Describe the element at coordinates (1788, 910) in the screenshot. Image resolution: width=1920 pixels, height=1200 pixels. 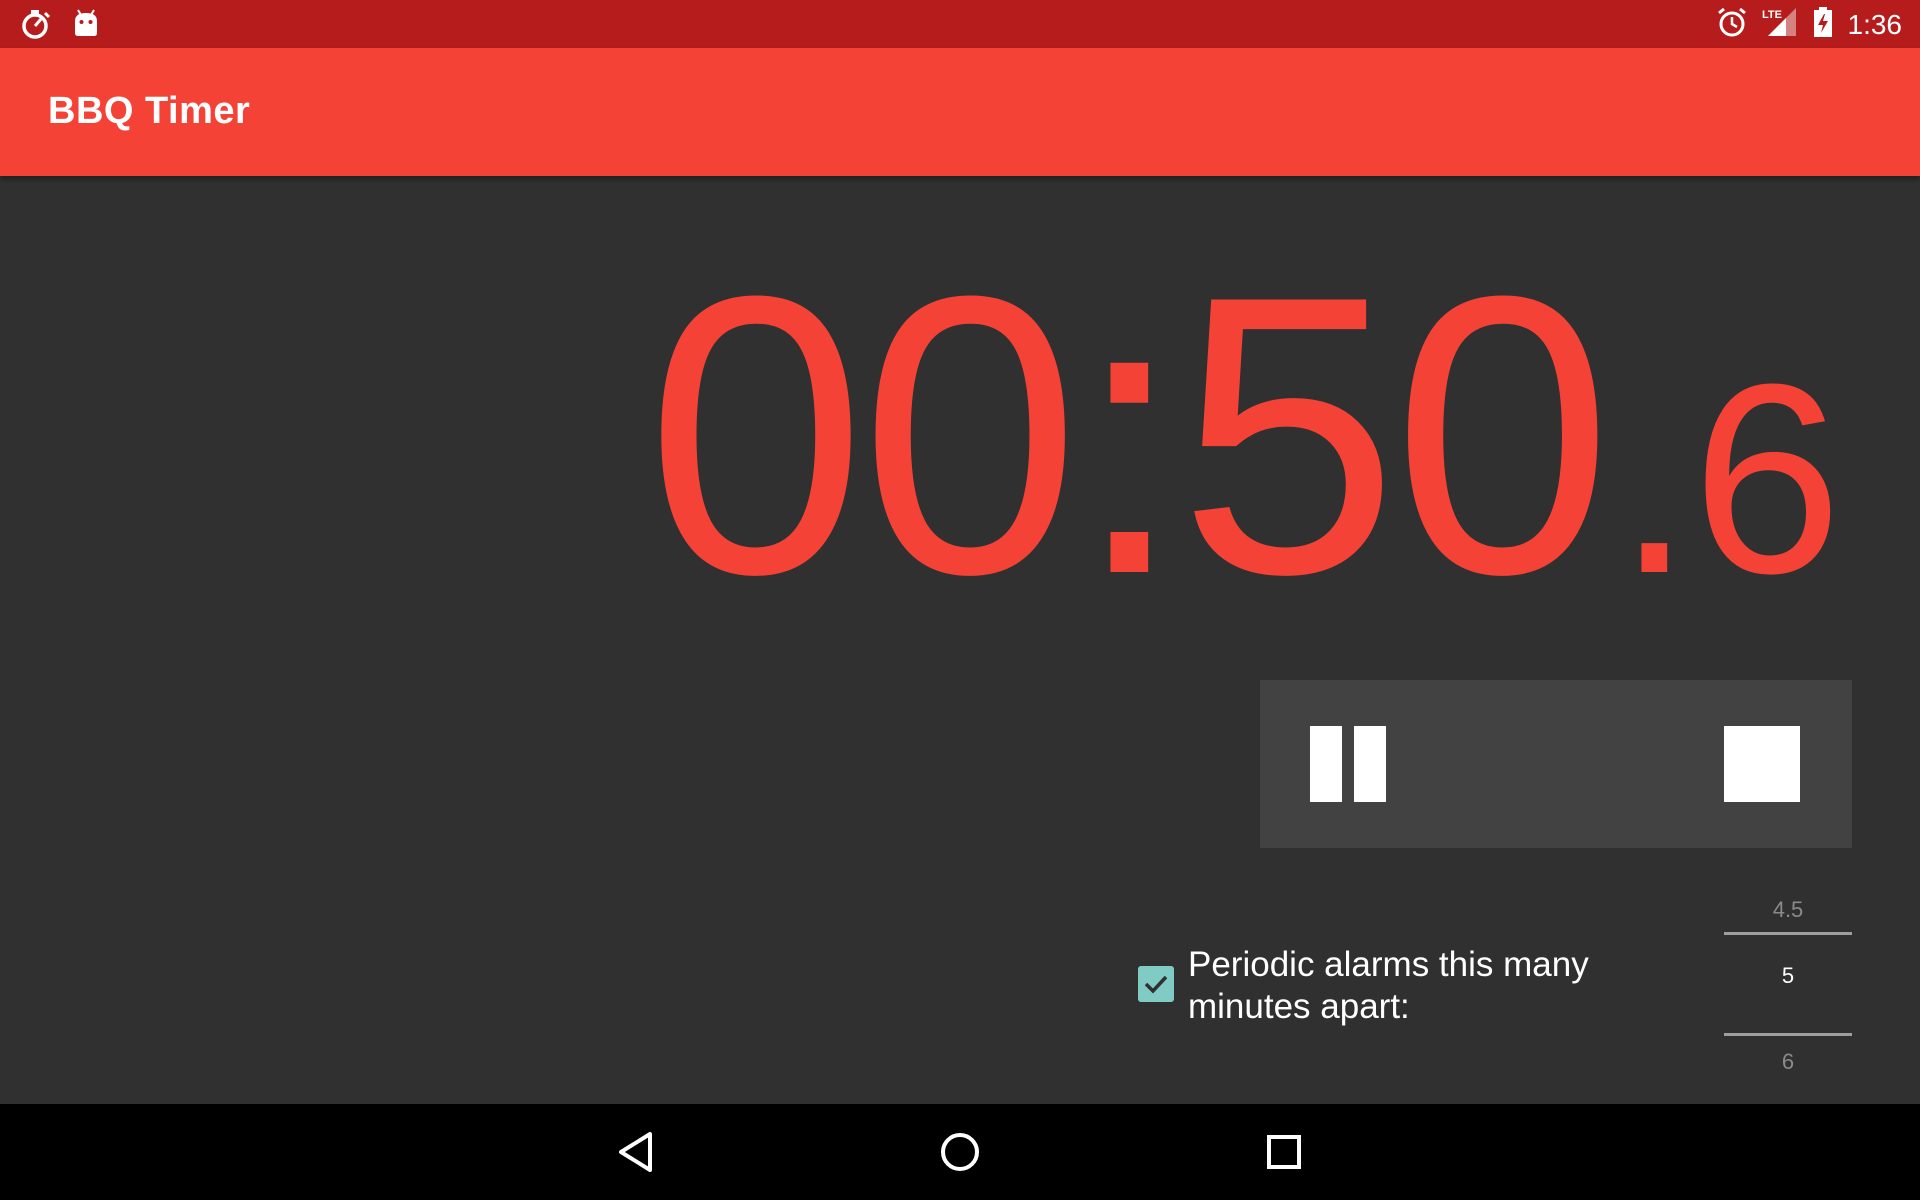
I see `picker-previous-value: 4.5` at that location.